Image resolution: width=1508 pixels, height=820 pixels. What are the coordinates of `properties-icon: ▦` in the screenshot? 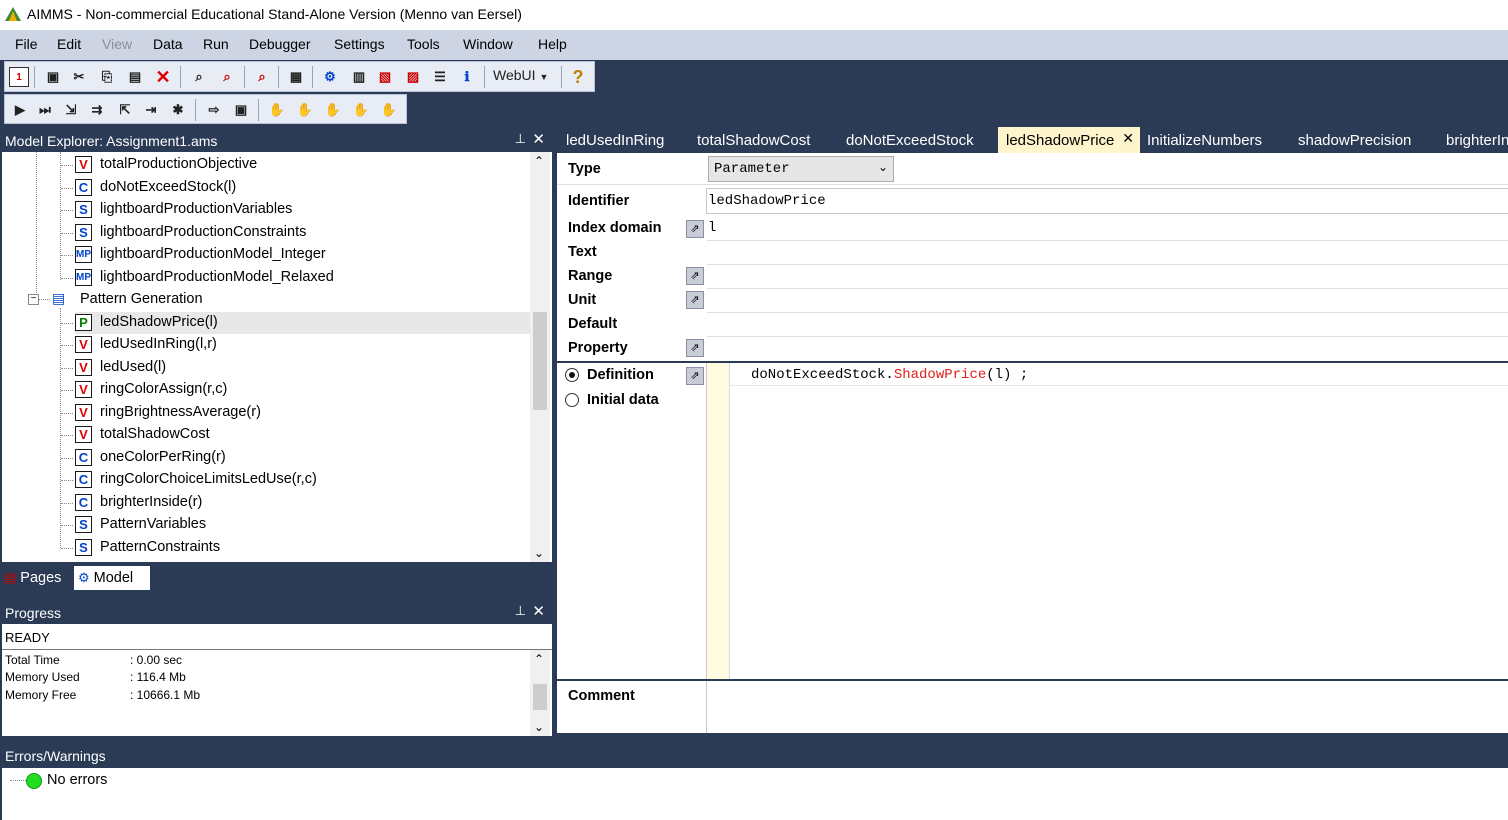 It's located at (296, 77).